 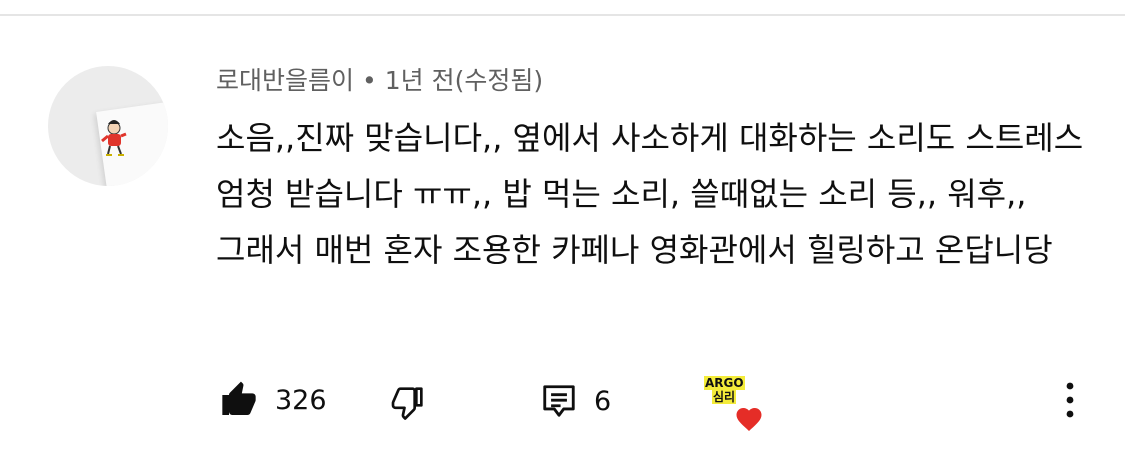 What do you see at coordinates (464, 80) in the screenshot?
I see `comment-time: 1년 전(수정됨)` at bounding box center [464, 80].